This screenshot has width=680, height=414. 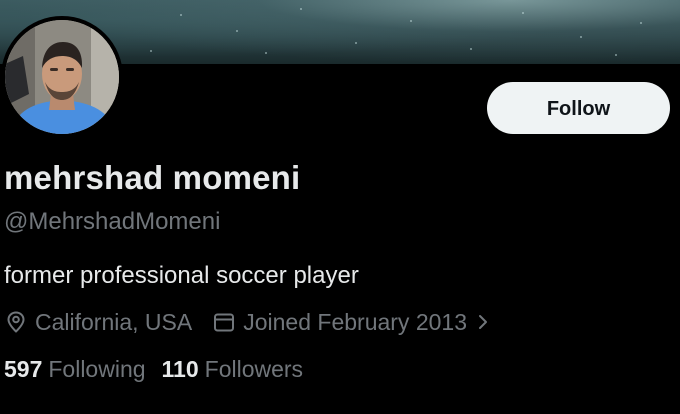 I want to click on location-text: California, USA, so click(x=114, y=321).